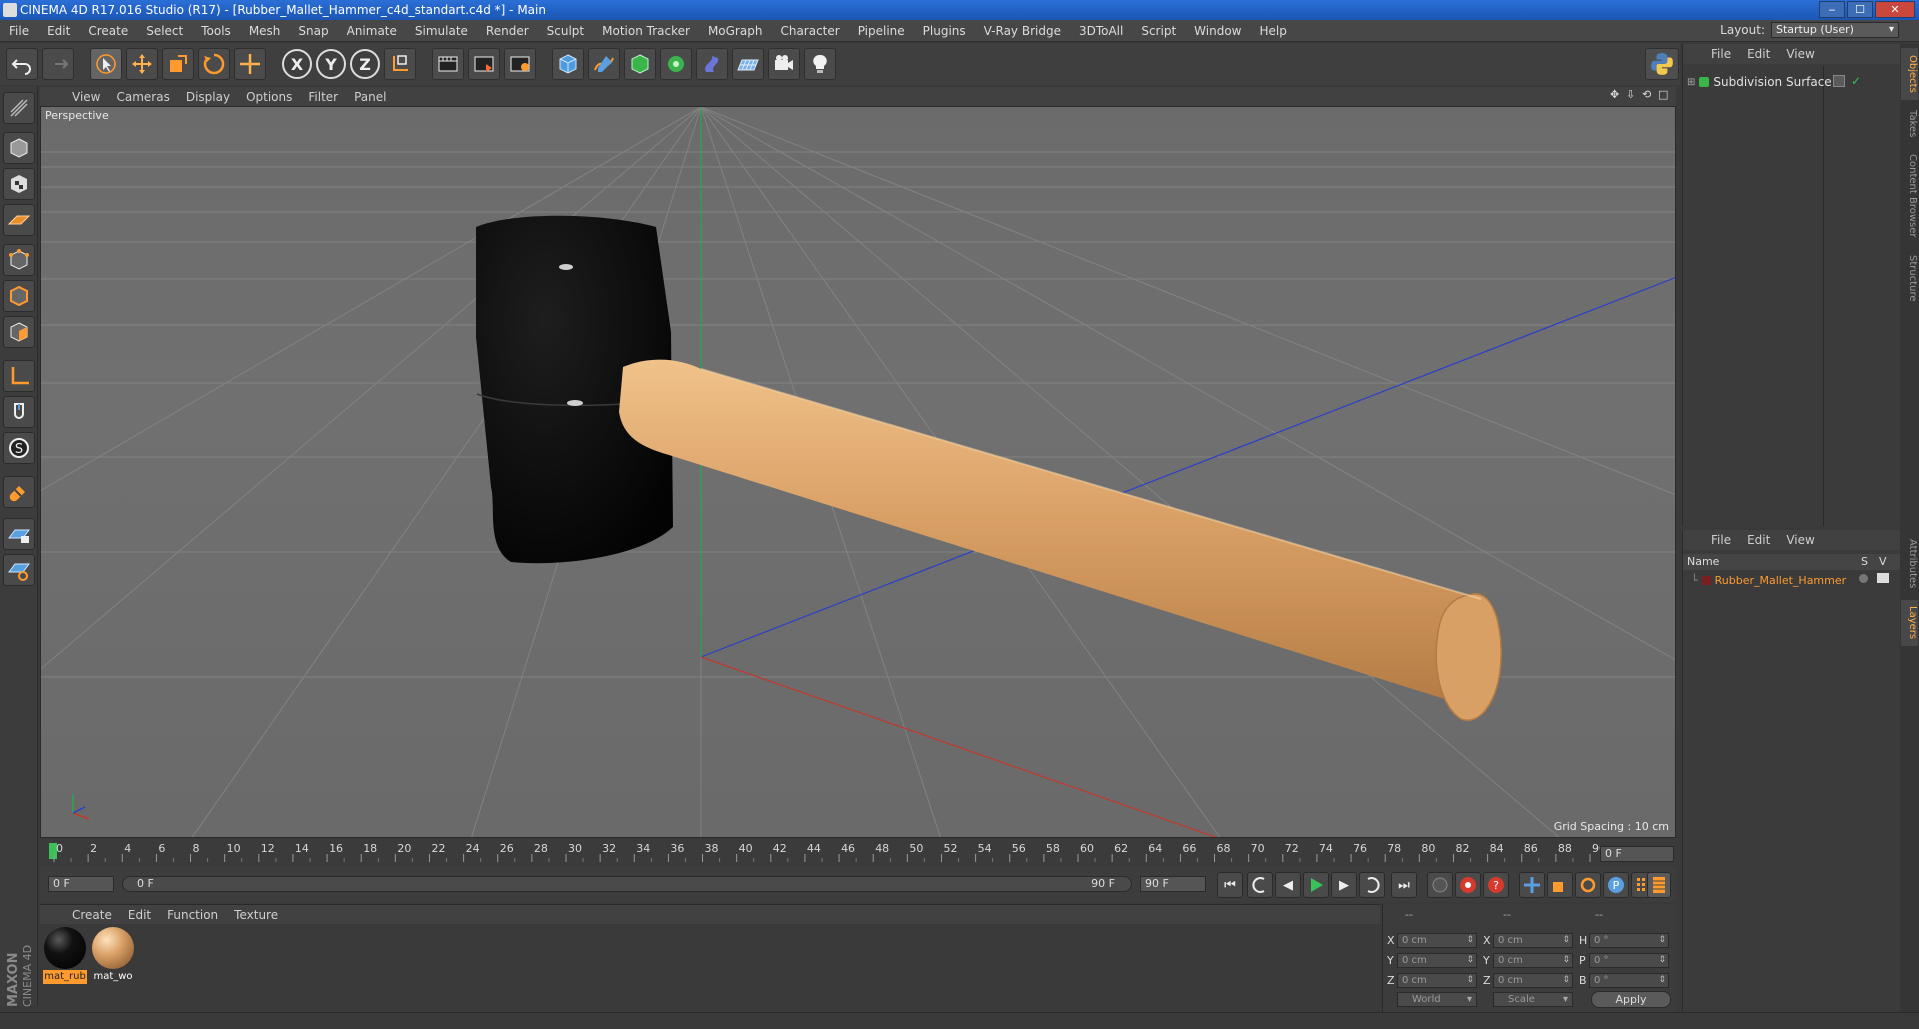 Image resolution: width=1919 pixels, height=1029 pixels. What do you see at coordinates (1909, 278) in the screenshot?
I see `tab-structure: Structure` at bounding box center [1909, 278].